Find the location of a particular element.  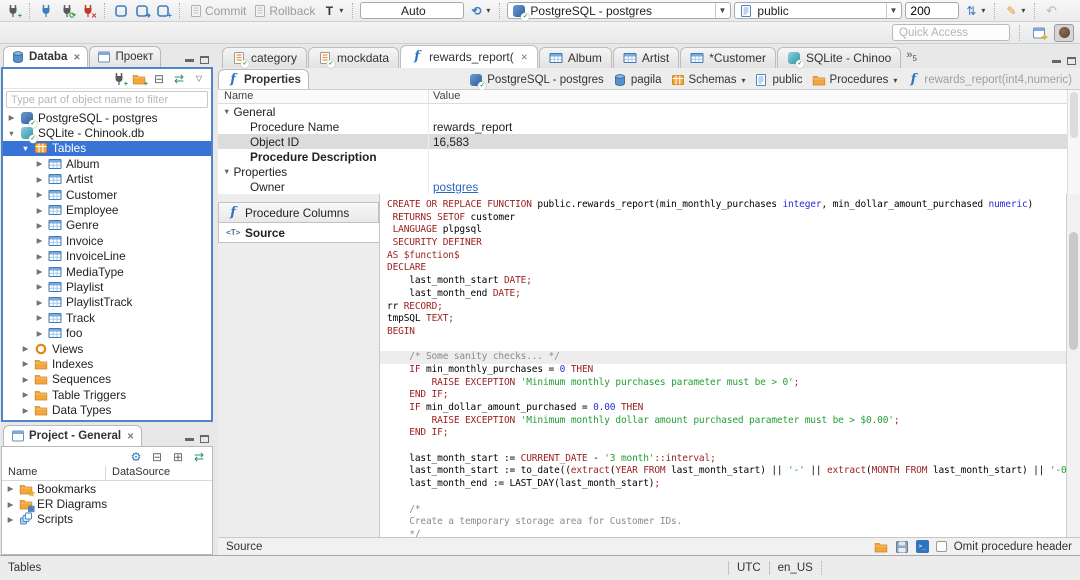

project-item-er-diagrams: ▶ ▦ ER Diagrams is located at coordinates (107, 504).